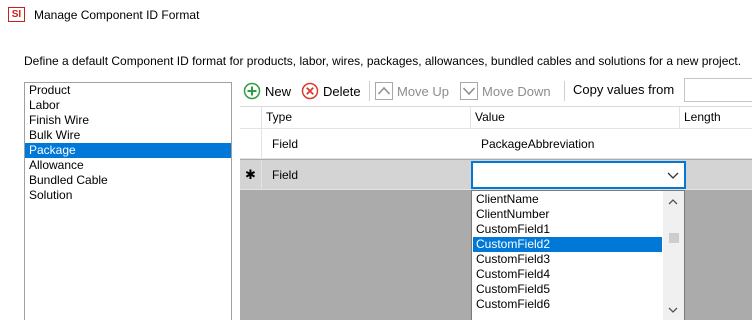  I want to click on delete-x-circle-icon, so click(310, 91).